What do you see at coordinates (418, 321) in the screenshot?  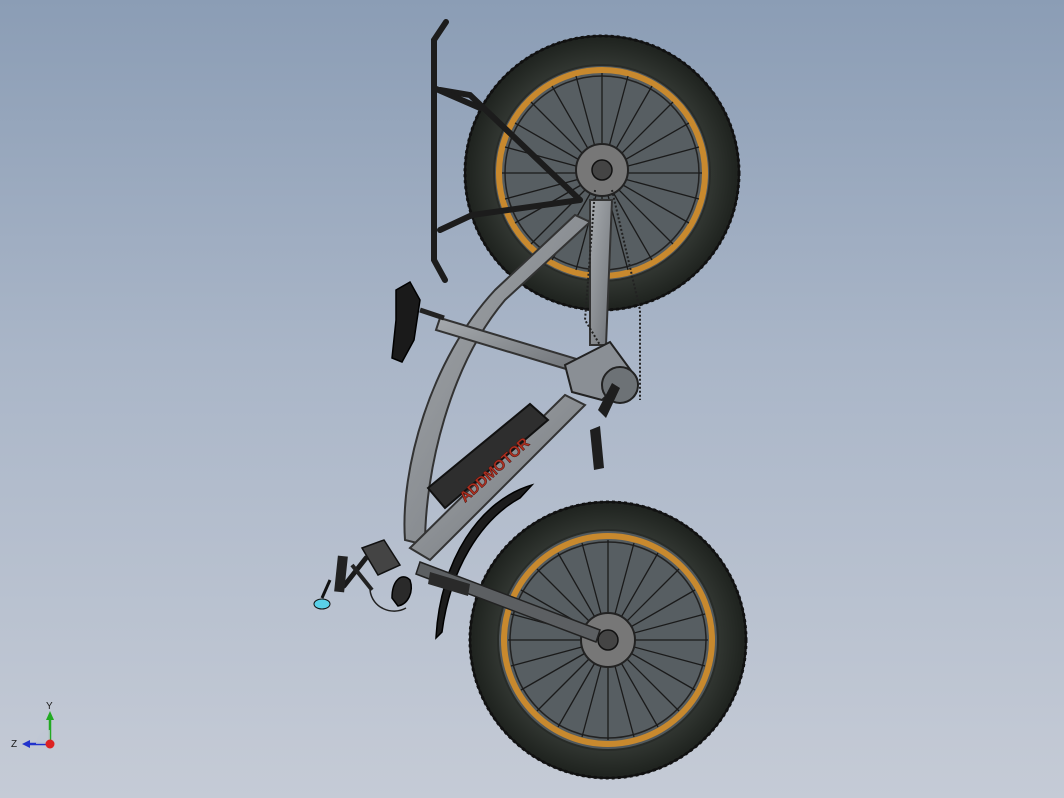 I see `saddle` at bounding box center [418, 321].